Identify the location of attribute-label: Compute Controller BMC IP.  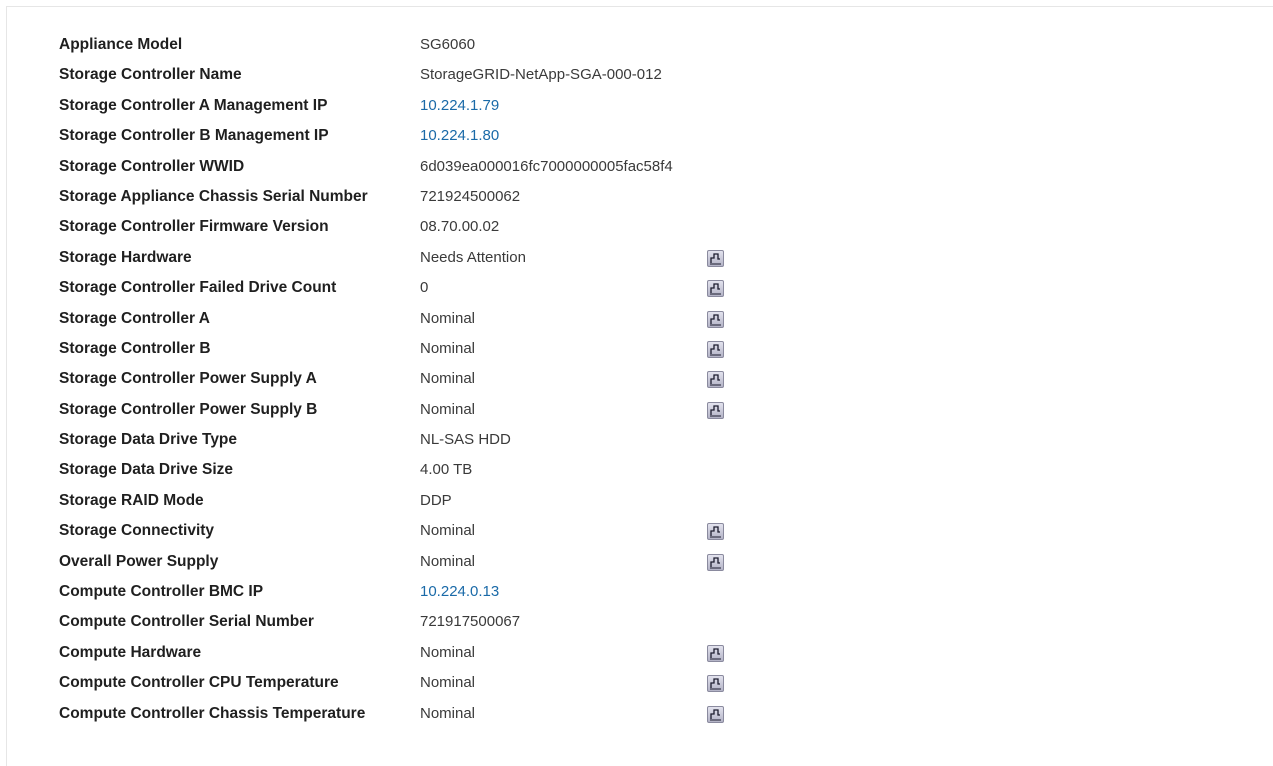
(161, 592).